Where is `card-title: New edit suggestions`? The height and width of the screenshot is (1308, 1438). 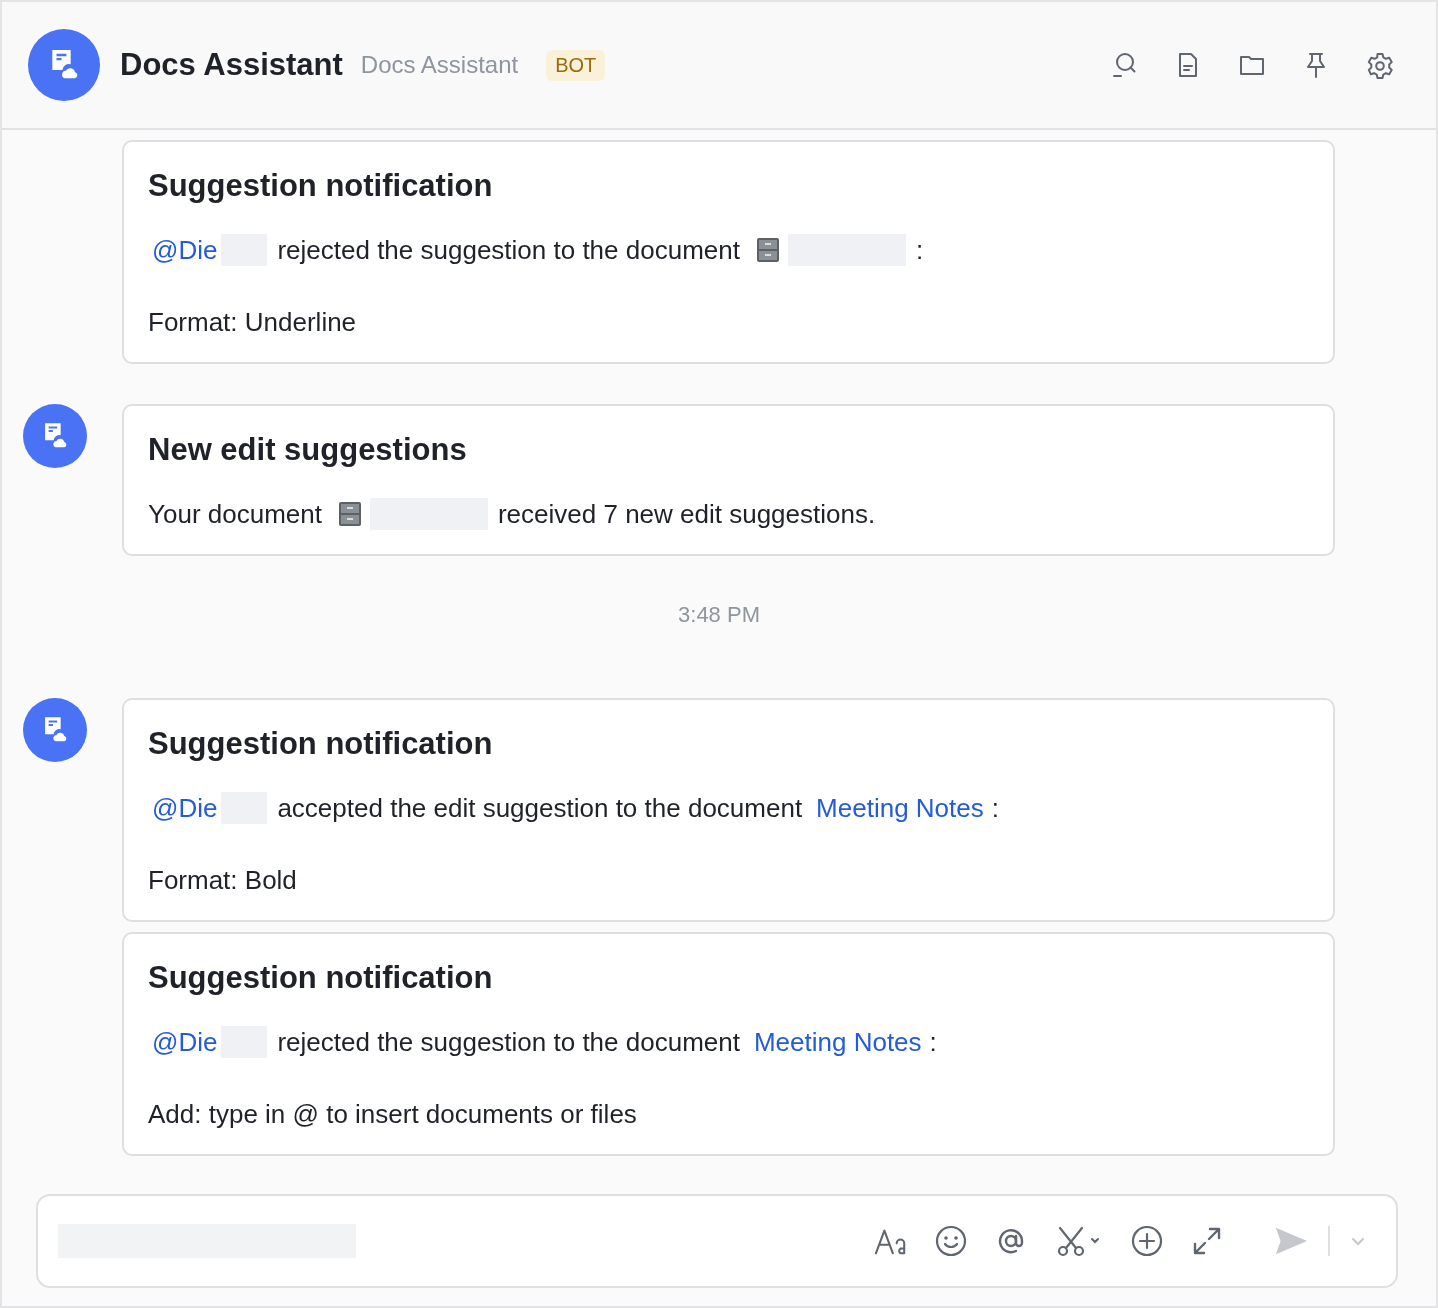 card-title: New edit suggestions is located at coordinates (308, 450).